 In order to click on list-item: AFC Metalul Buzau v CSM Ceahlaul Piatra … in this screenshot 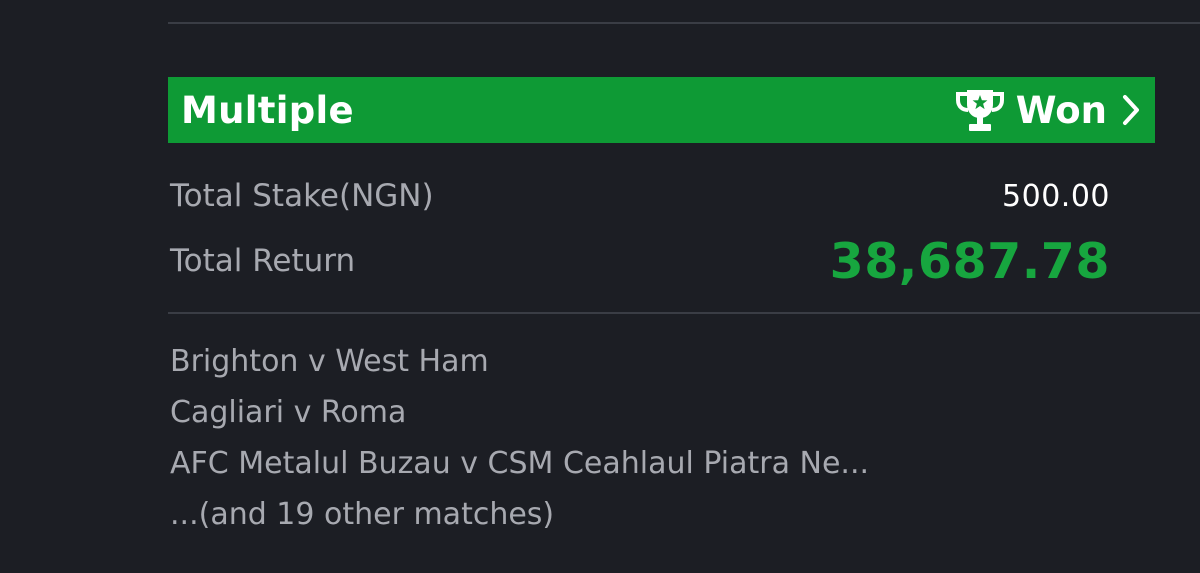, I will do `click(520, 463)`.